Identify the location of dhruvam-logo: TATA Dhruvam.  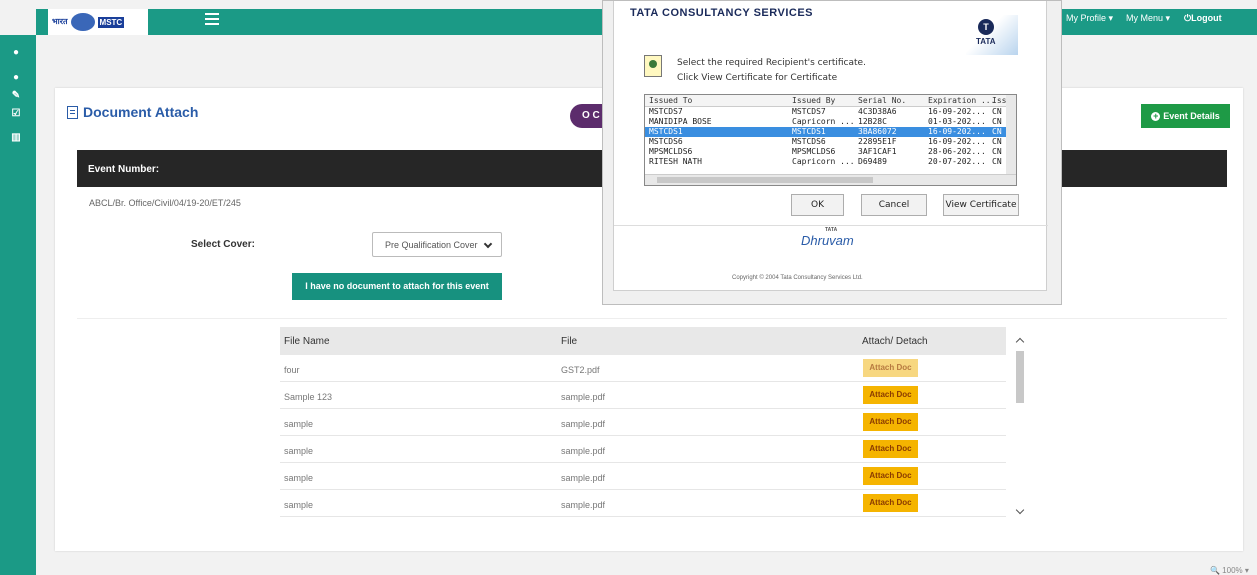
(827, 237).